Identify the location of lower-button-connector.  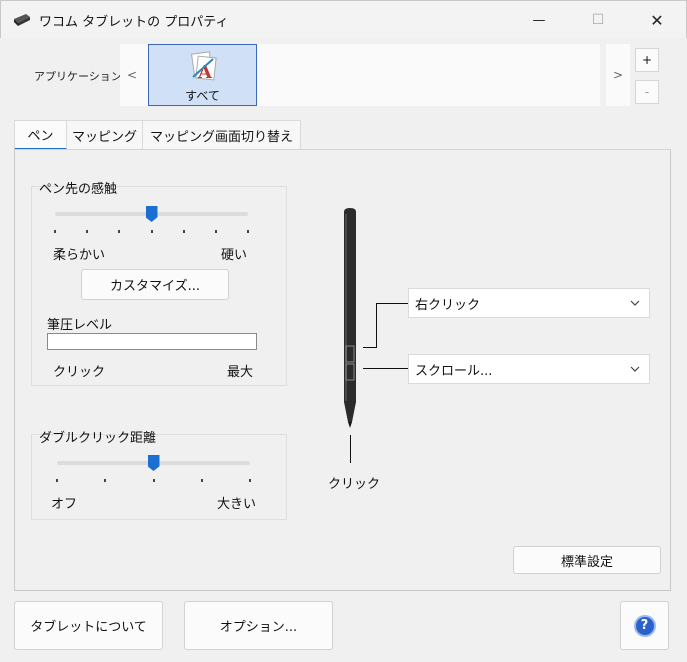
(386, 368).